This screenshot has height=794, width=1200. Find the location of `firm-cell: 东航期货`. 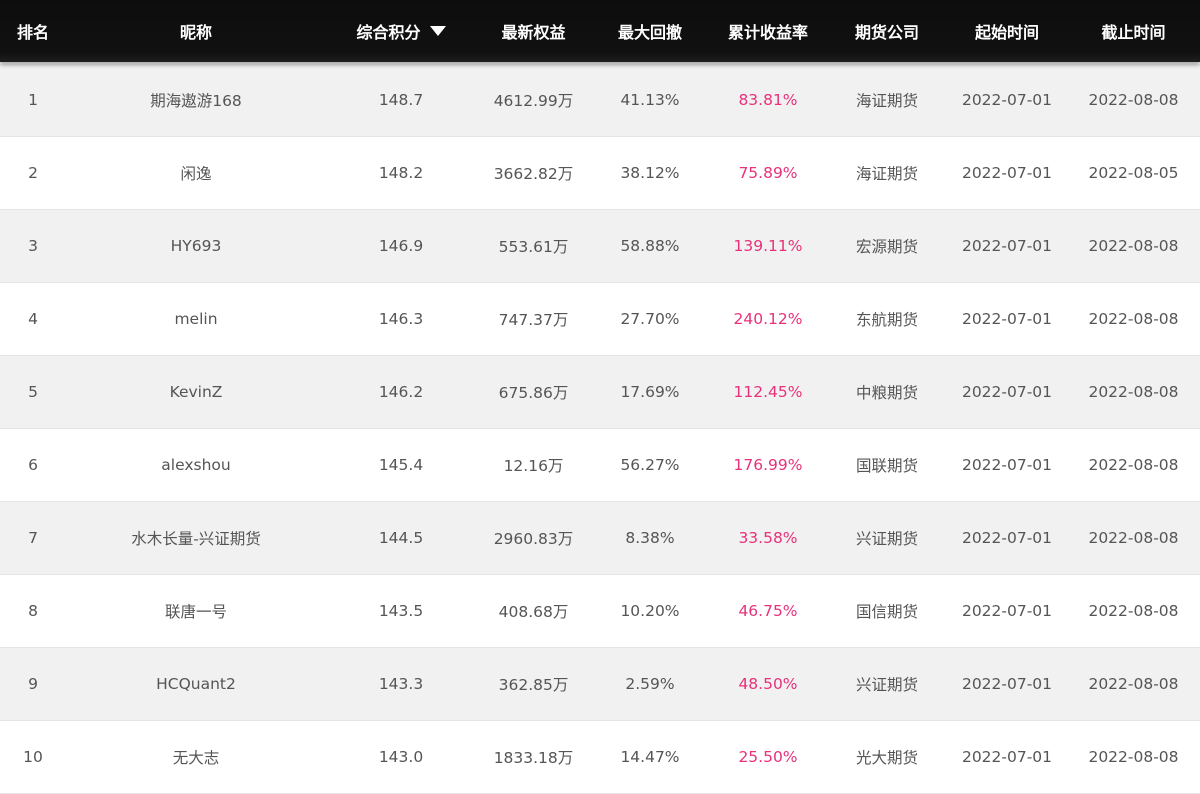

firm-cell: 东航期货 is located at coordinates (886, 320).